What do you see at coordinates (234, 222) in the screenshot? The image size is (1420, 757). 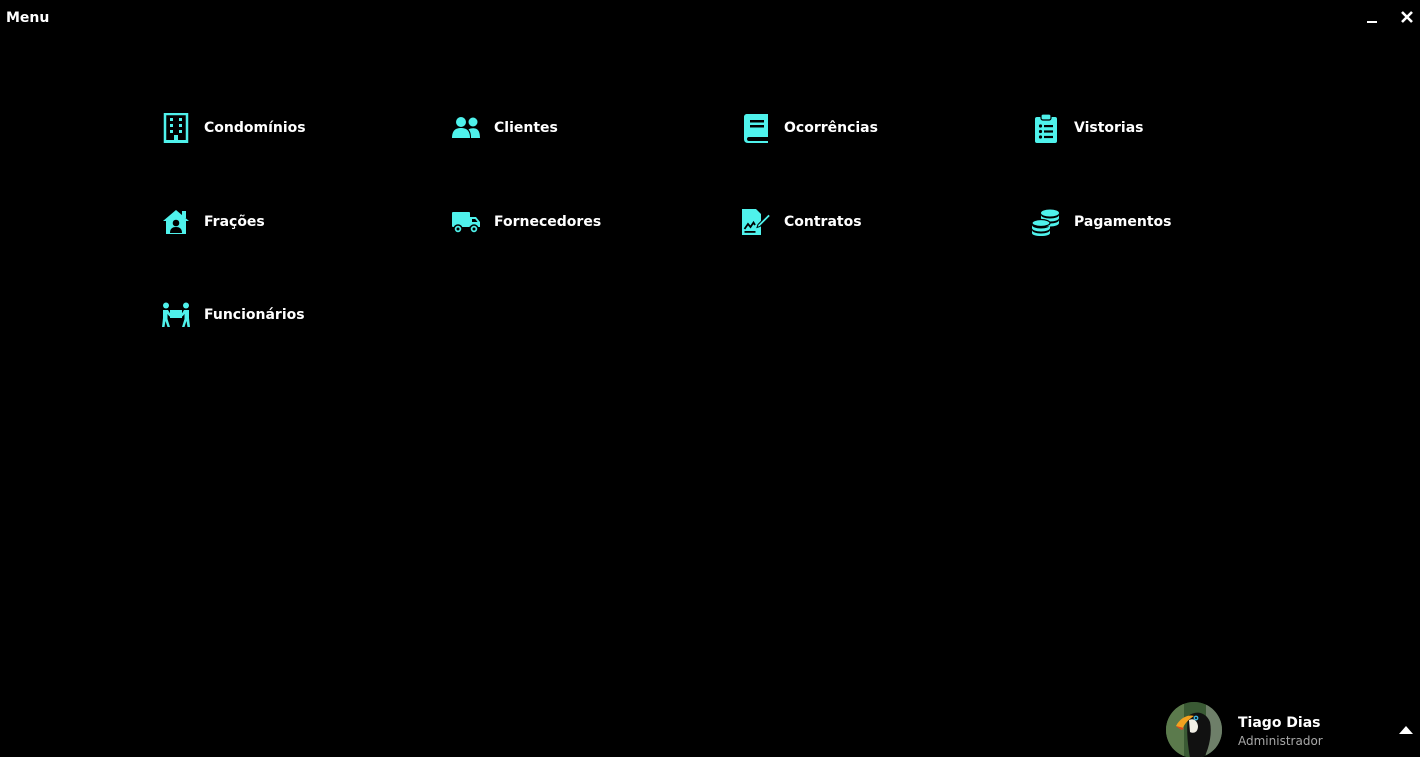 I see `menu-item-label: Frações` at bounding box center [234, 222].